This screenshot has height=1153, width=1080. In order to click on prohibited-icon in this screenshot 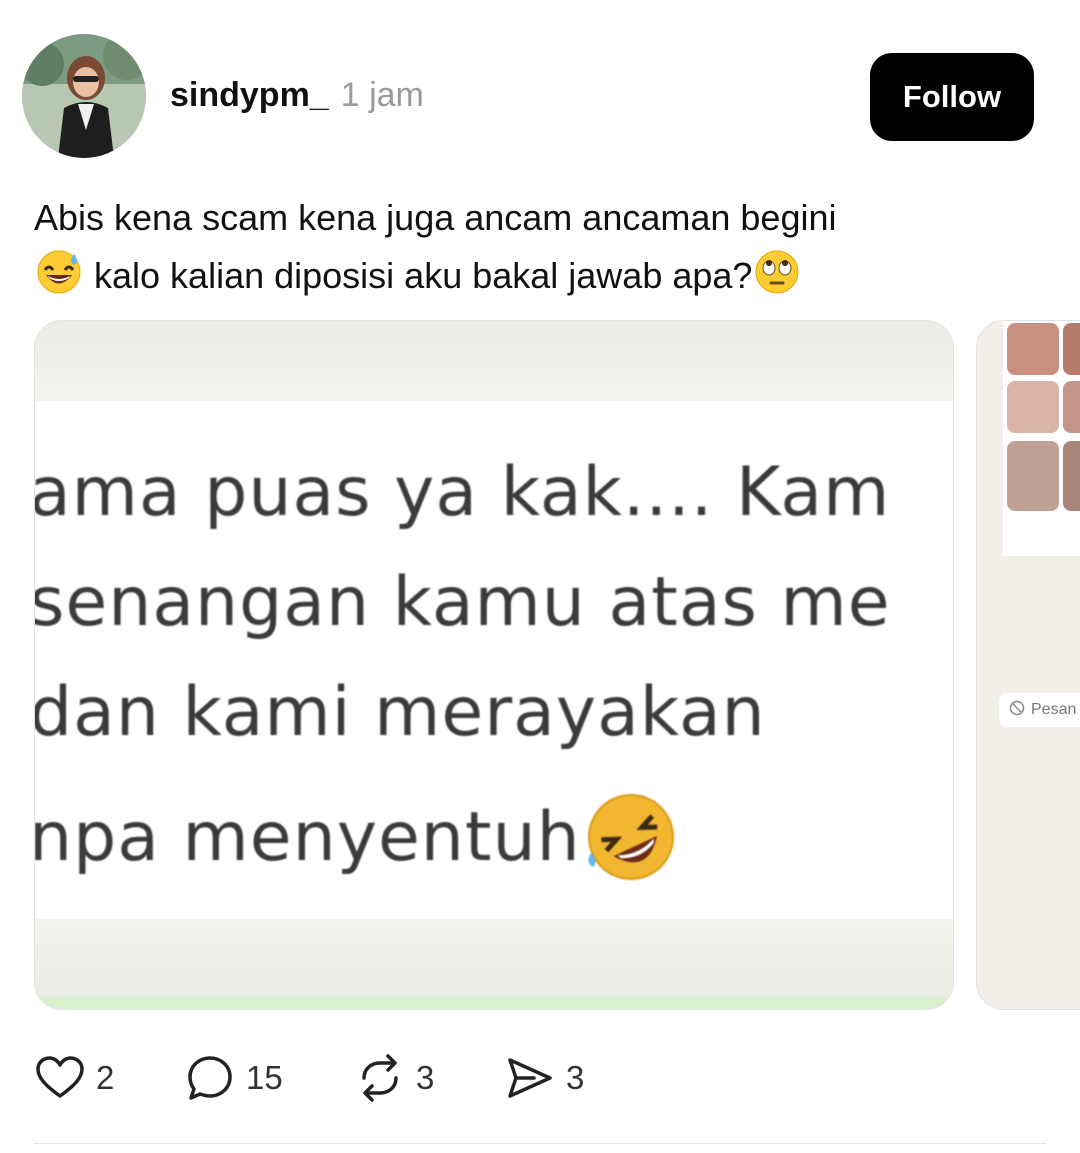, I will do `click(1017, 710)`.